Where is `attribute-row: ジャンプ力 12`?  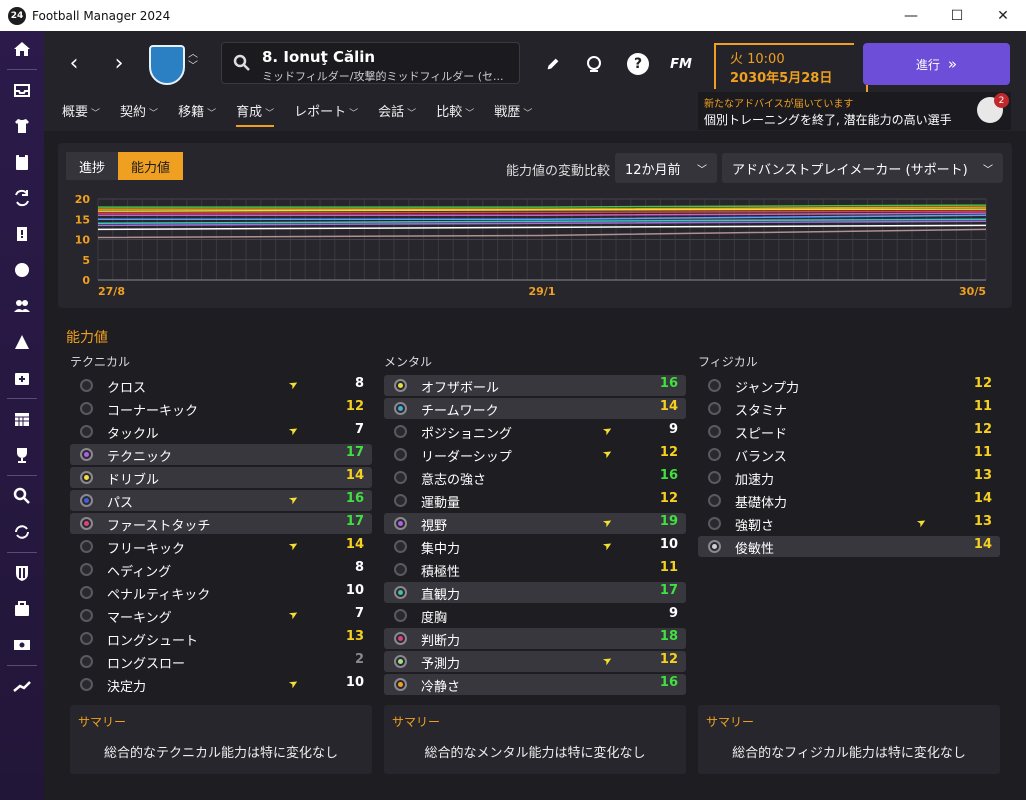 attribute-row: ジャンプ力 12 is located at coordinates (849, 385).